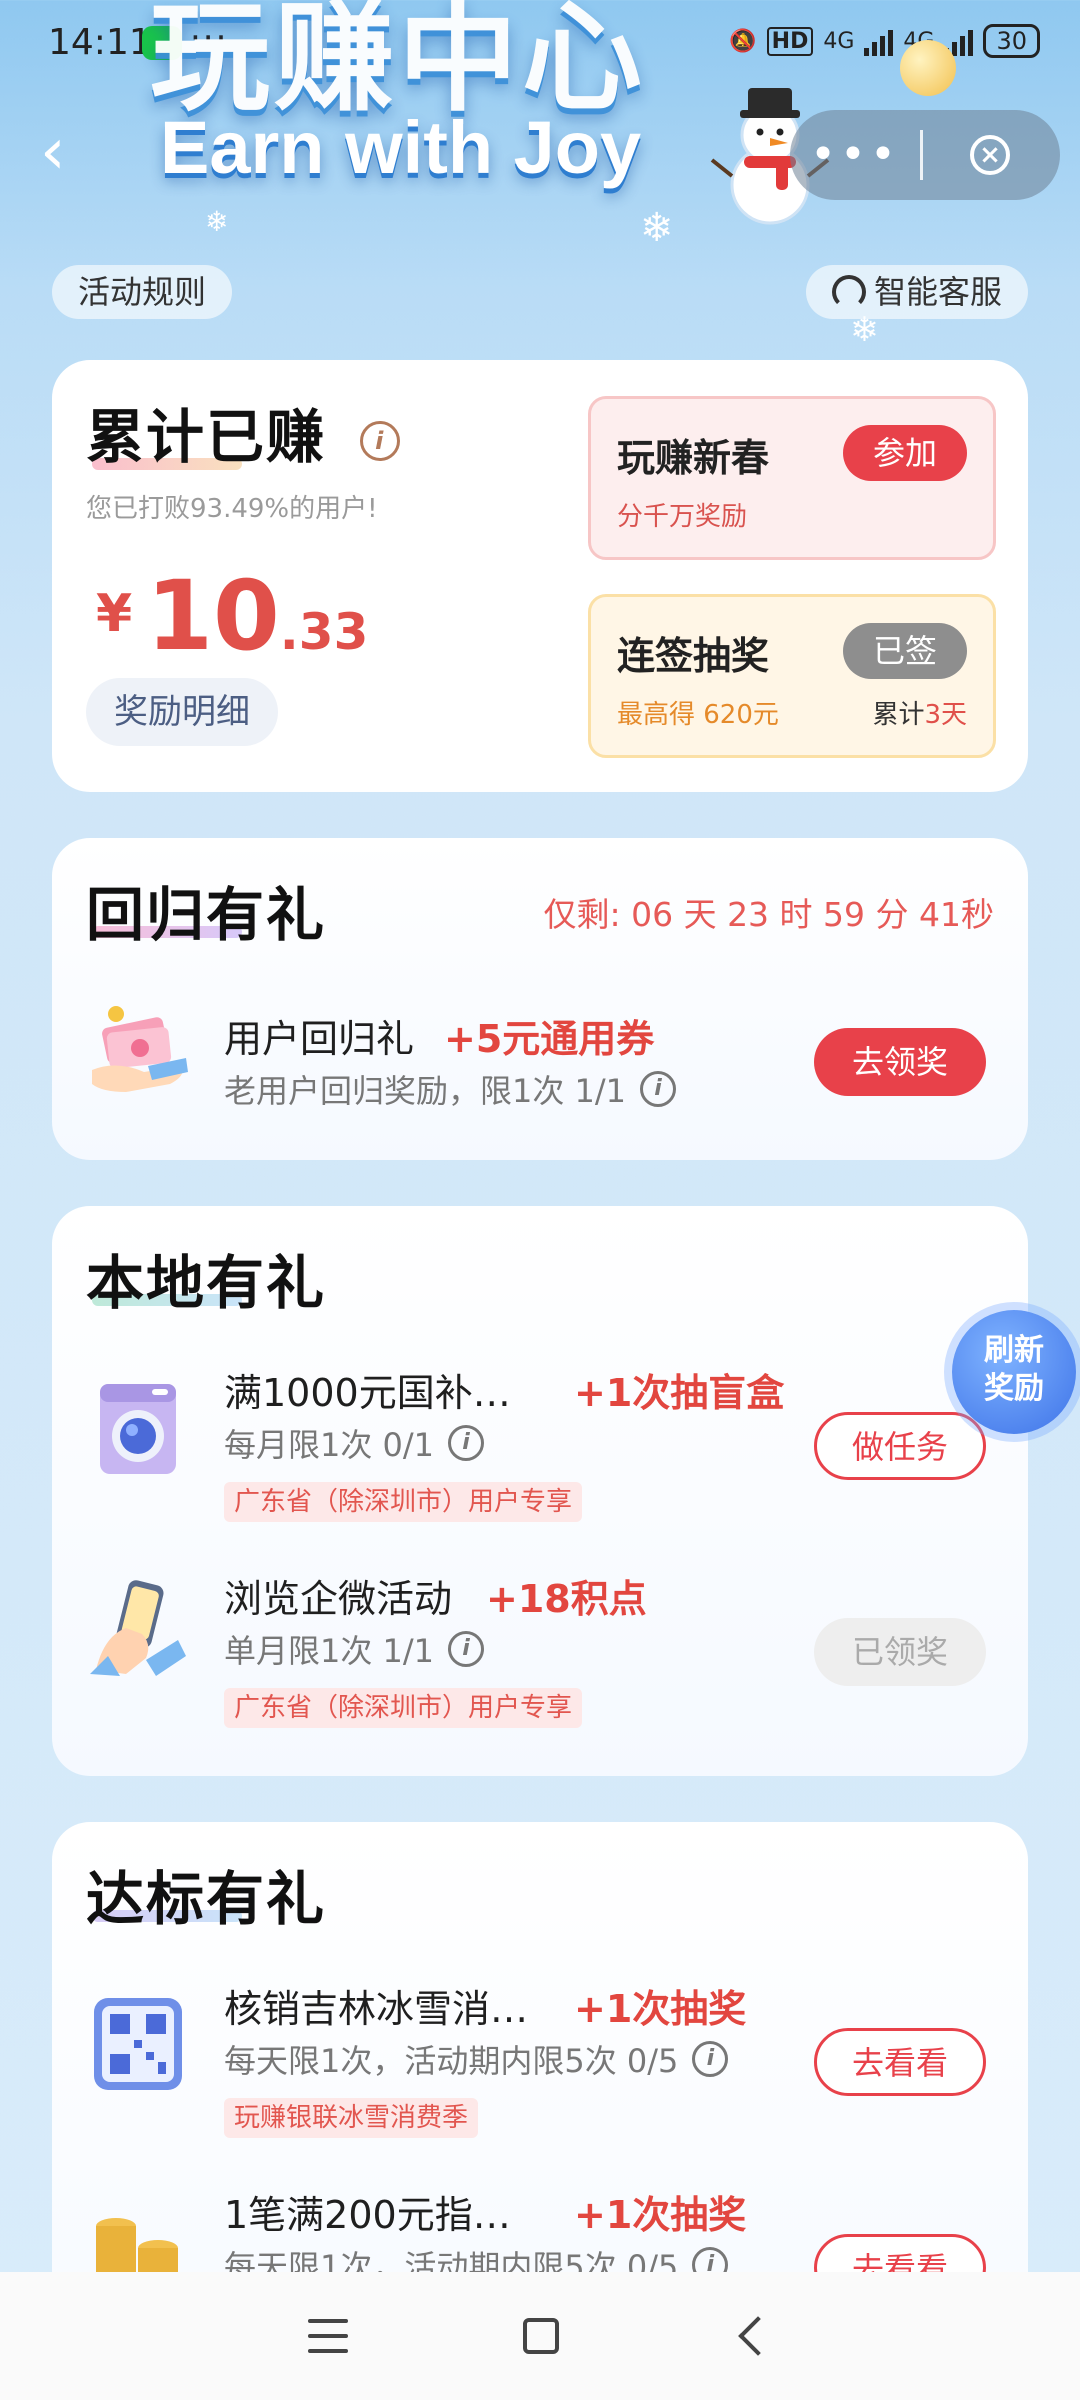 The height and width of the screenshot is (2400, 1080). What do you see at coordinates (329, 1651) in the screenshot?
I see `task-description-text: 单月限1次 1/1` at bounding box center [329, 1651].